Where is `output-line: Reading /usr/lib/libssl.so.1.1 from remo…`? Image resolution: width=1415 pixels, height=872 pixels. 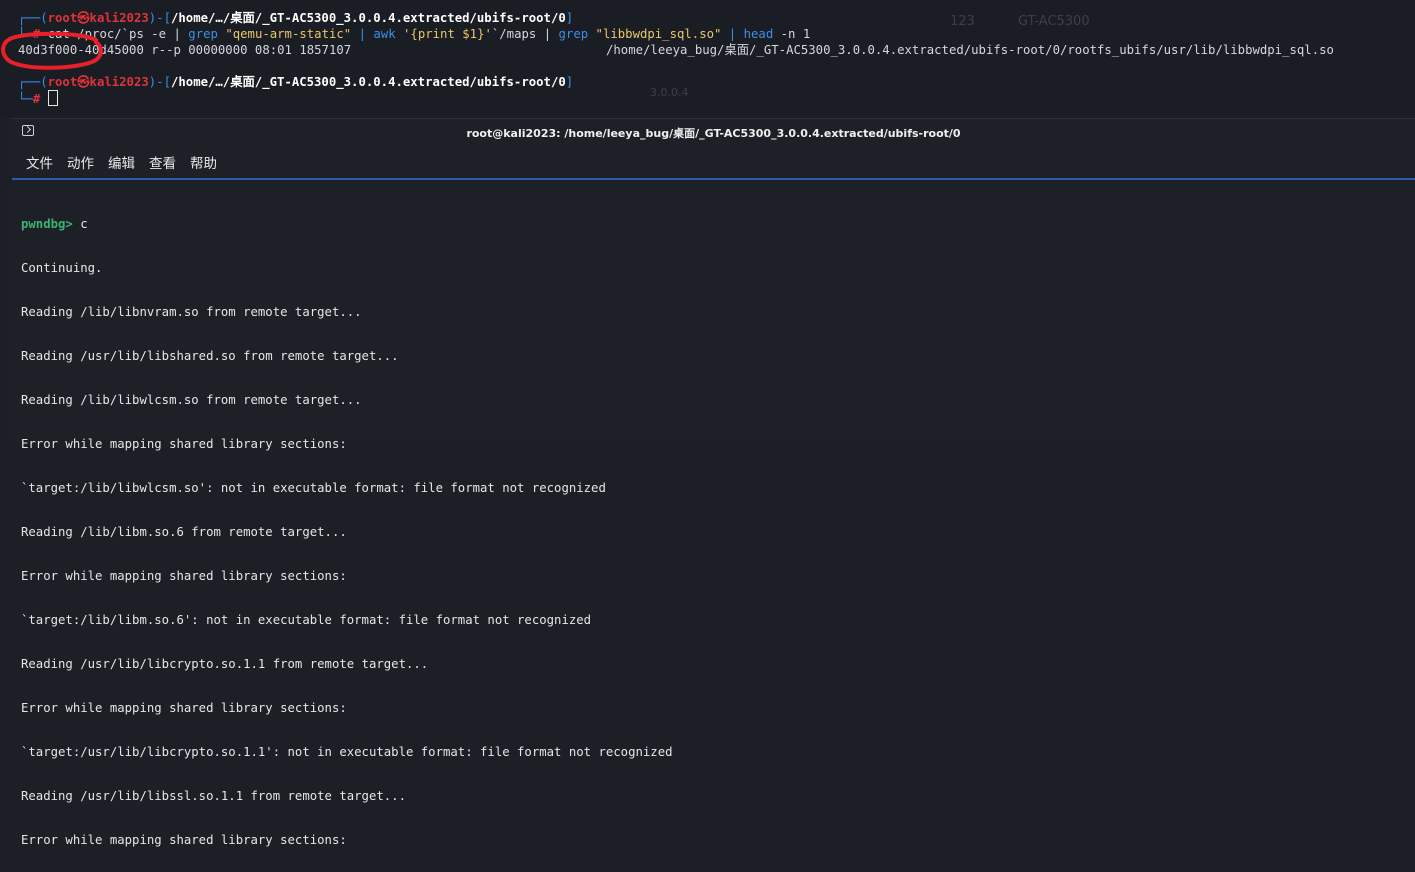 output-line: Reading /usr/lib/libssl.so.1.1 from remo… is located at coordinates (213, 796).